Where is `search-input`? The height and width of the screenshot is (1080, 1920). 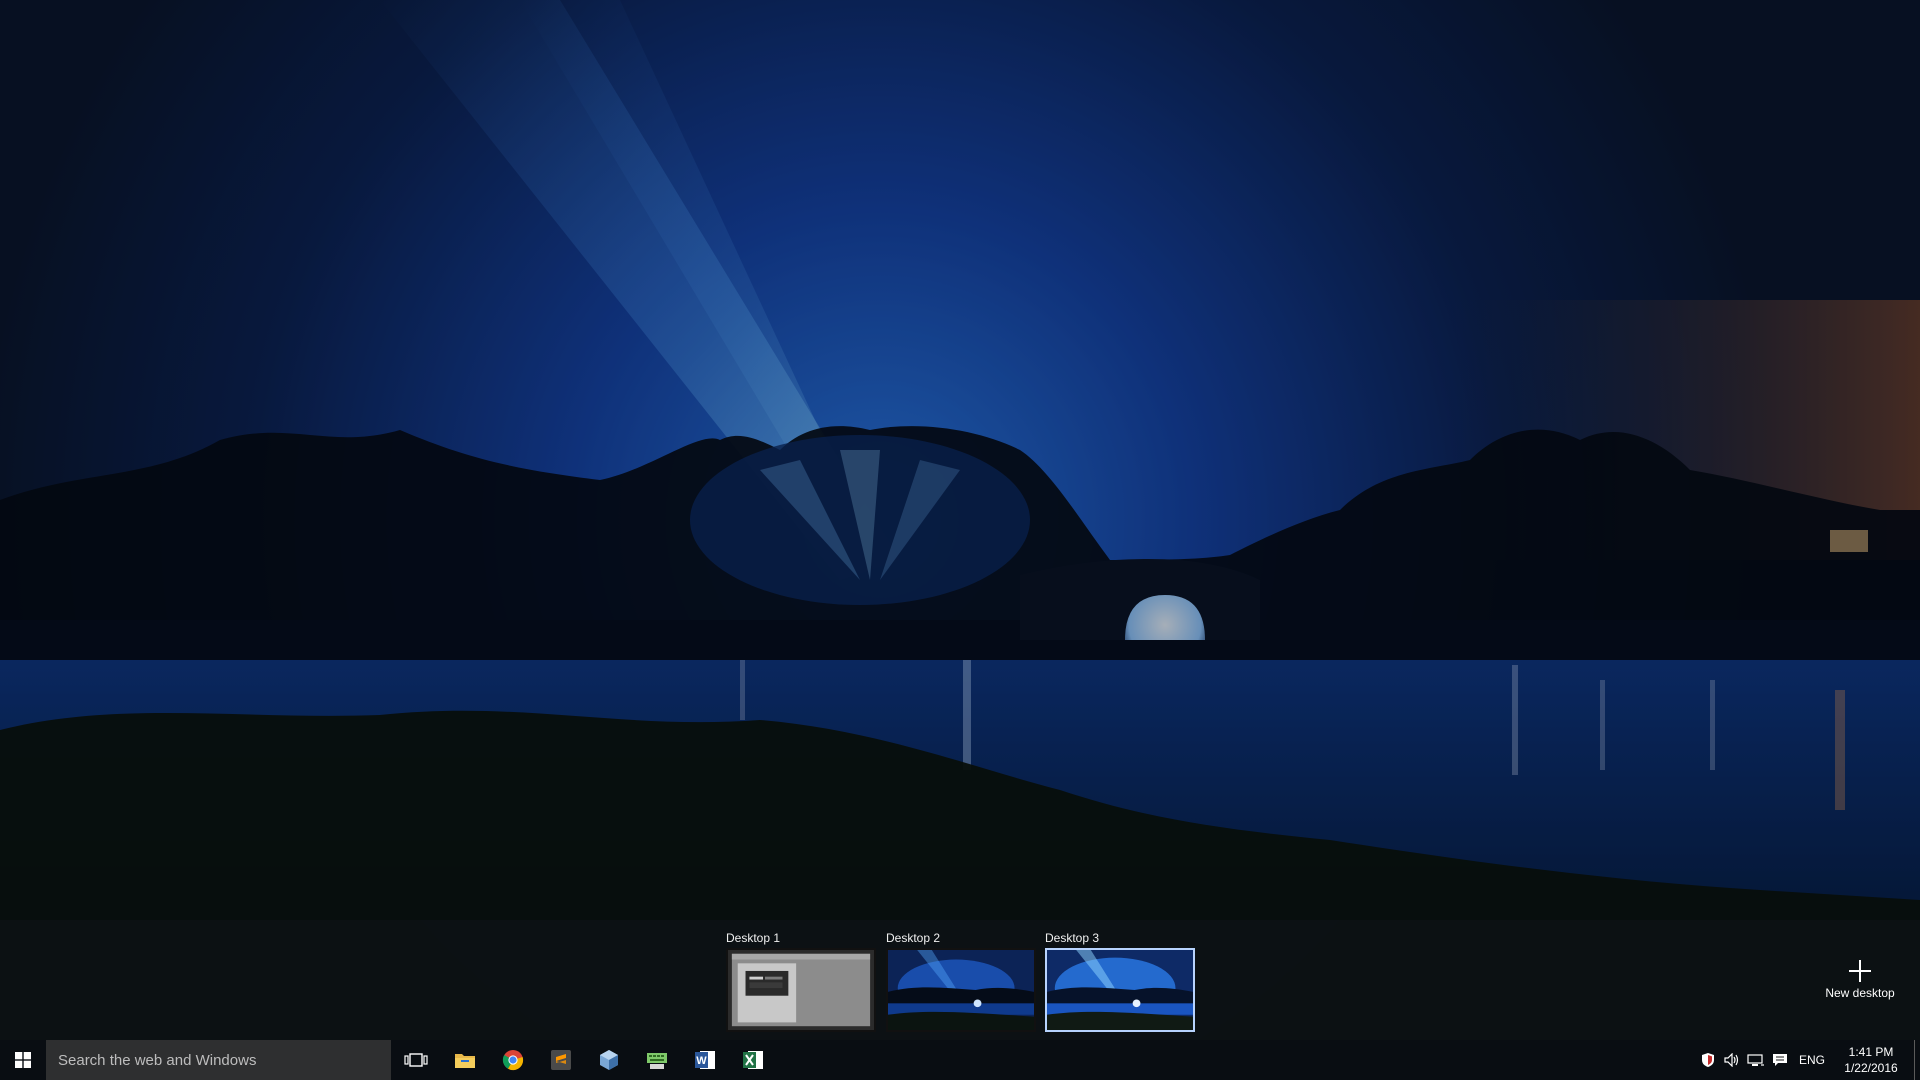
search-input is located at coordinates (218, 1060).